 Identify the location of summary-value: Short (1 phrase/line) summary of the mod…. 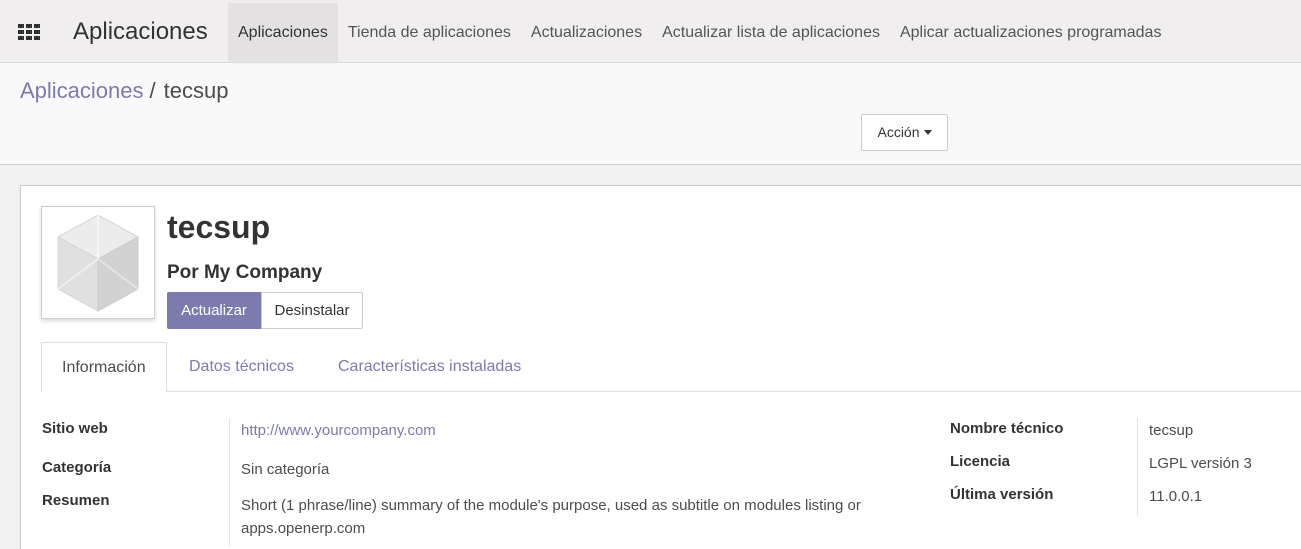
(551, 517).